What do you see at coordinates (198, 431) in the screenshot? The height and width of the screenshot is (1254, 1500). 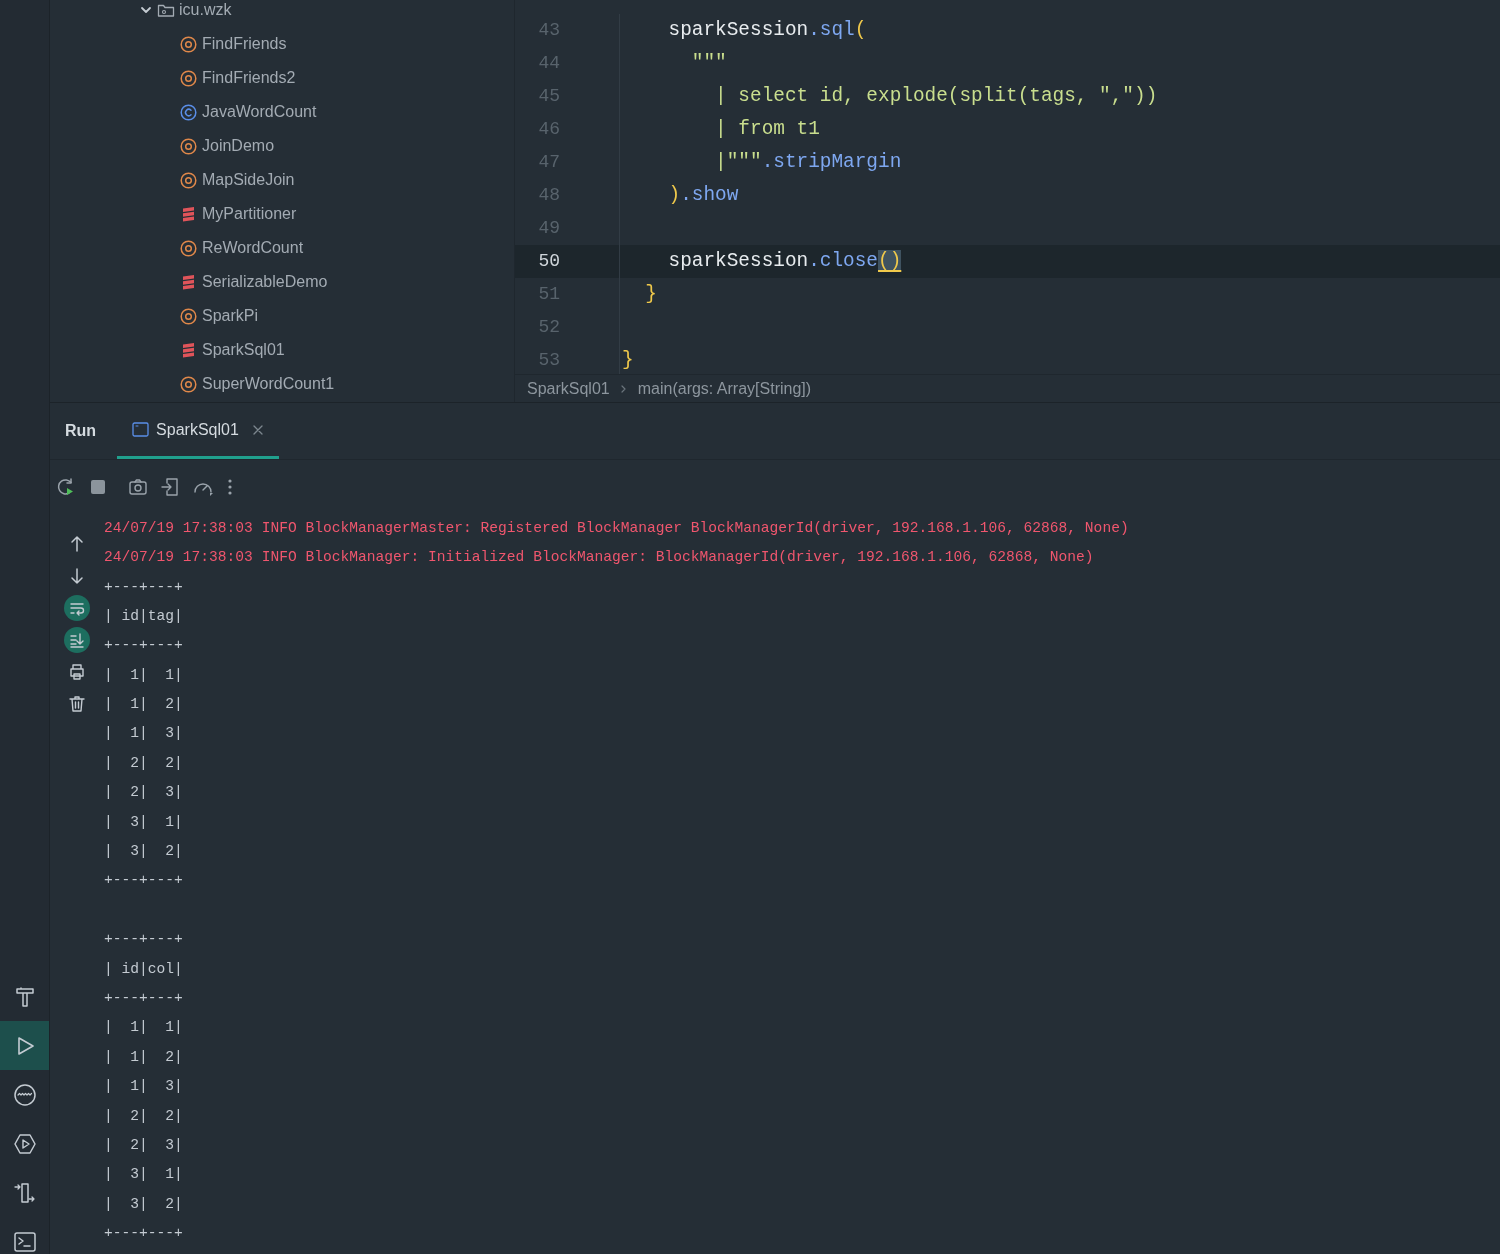 I see `run-tab: SparkSql01` at bounding box center [198, 431].